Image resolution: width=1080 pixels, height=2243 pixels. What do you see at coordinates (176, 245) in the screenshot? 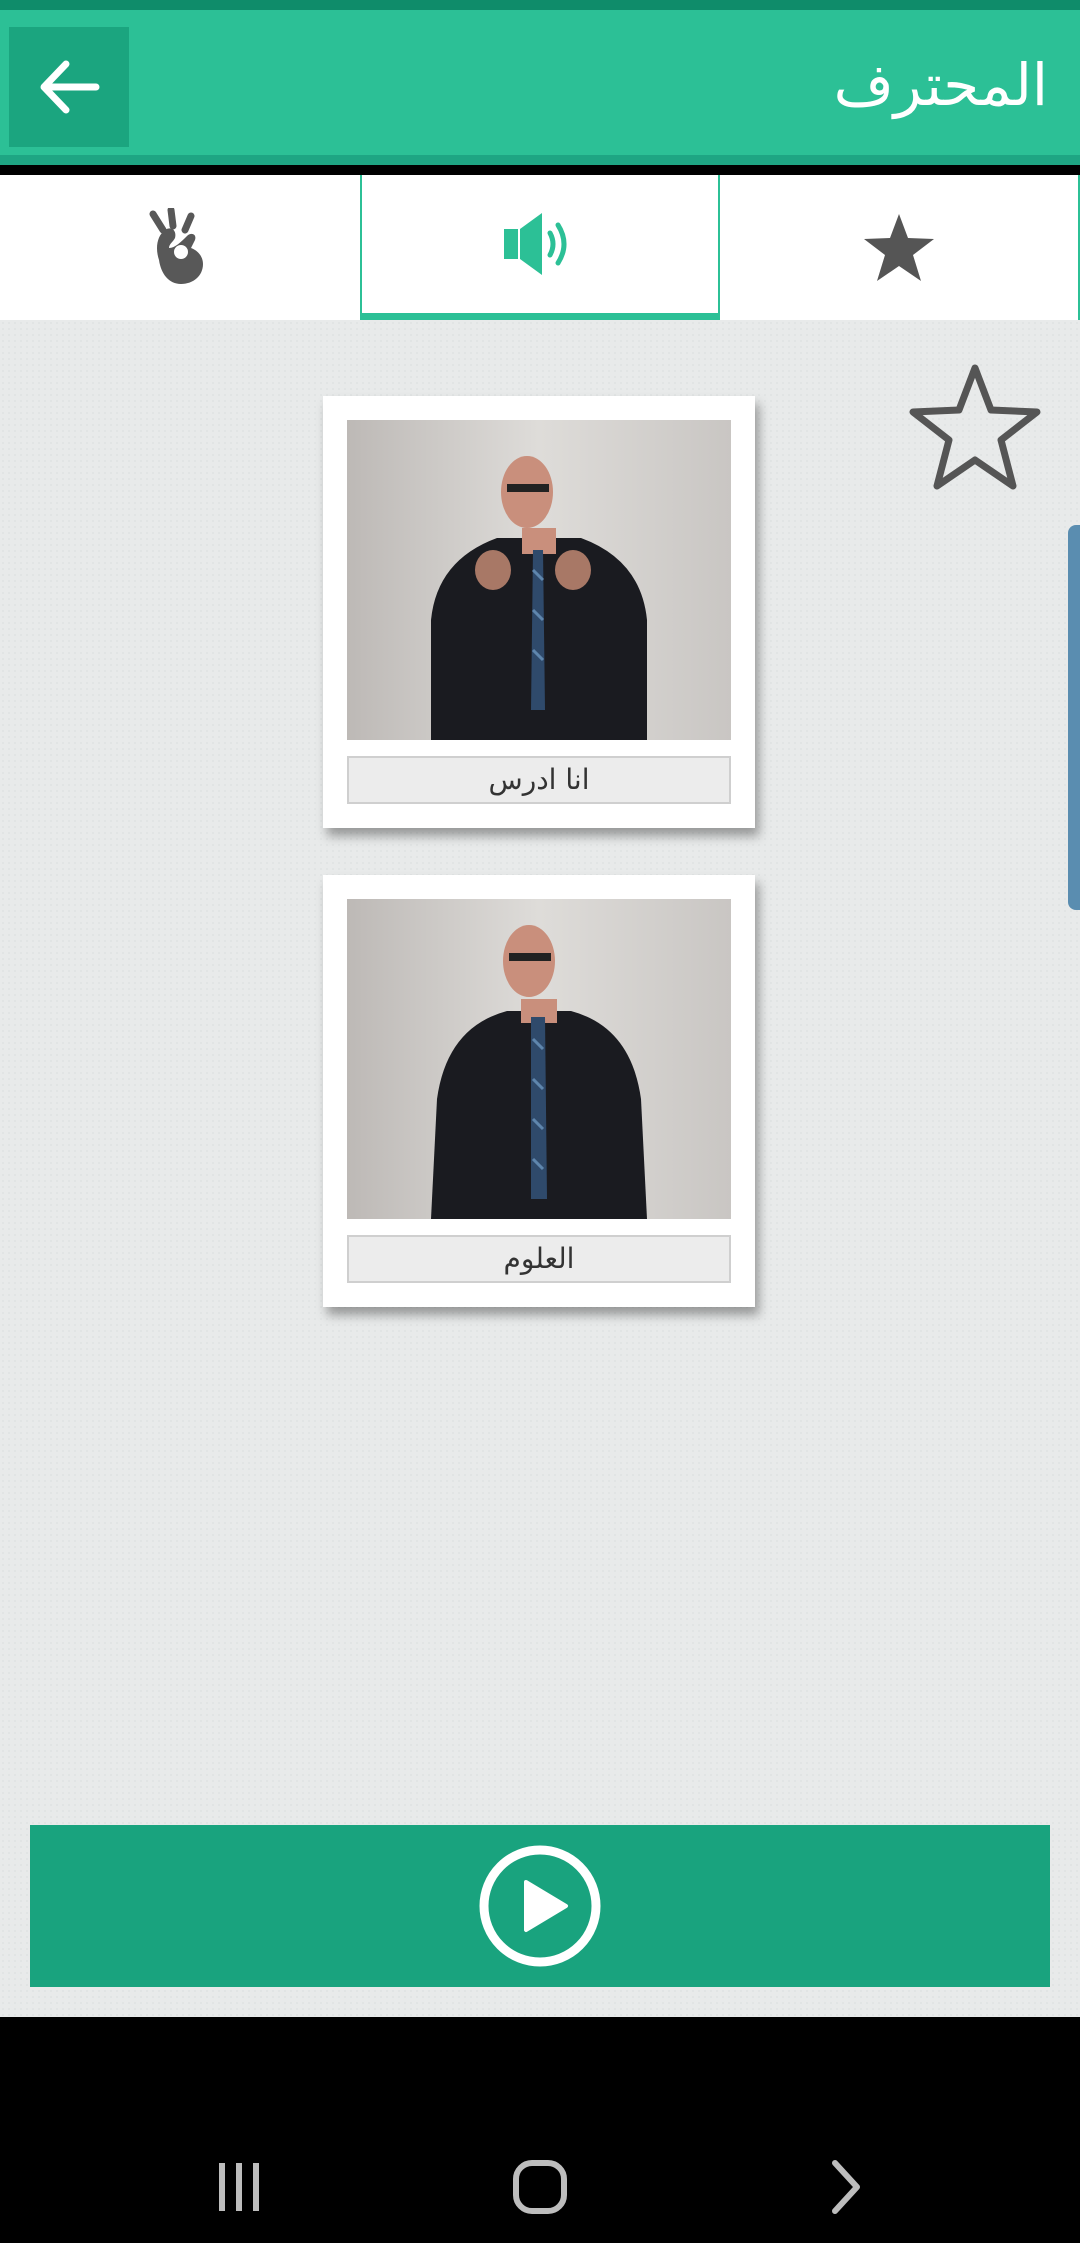
I see `hand-sign-icon` at bounding box center [176, 245].